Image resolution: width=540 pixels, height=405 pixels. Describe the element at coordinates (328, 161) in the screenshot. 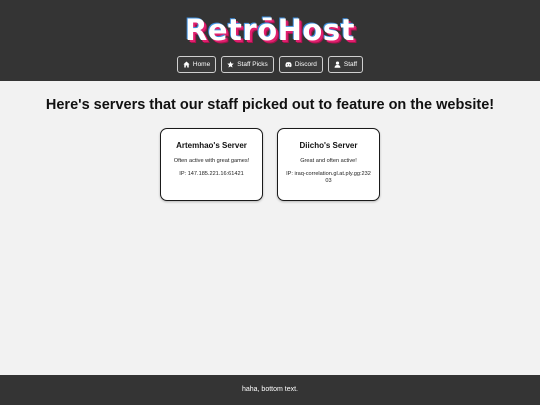

I see `server-description: Great and often active!` at that location.